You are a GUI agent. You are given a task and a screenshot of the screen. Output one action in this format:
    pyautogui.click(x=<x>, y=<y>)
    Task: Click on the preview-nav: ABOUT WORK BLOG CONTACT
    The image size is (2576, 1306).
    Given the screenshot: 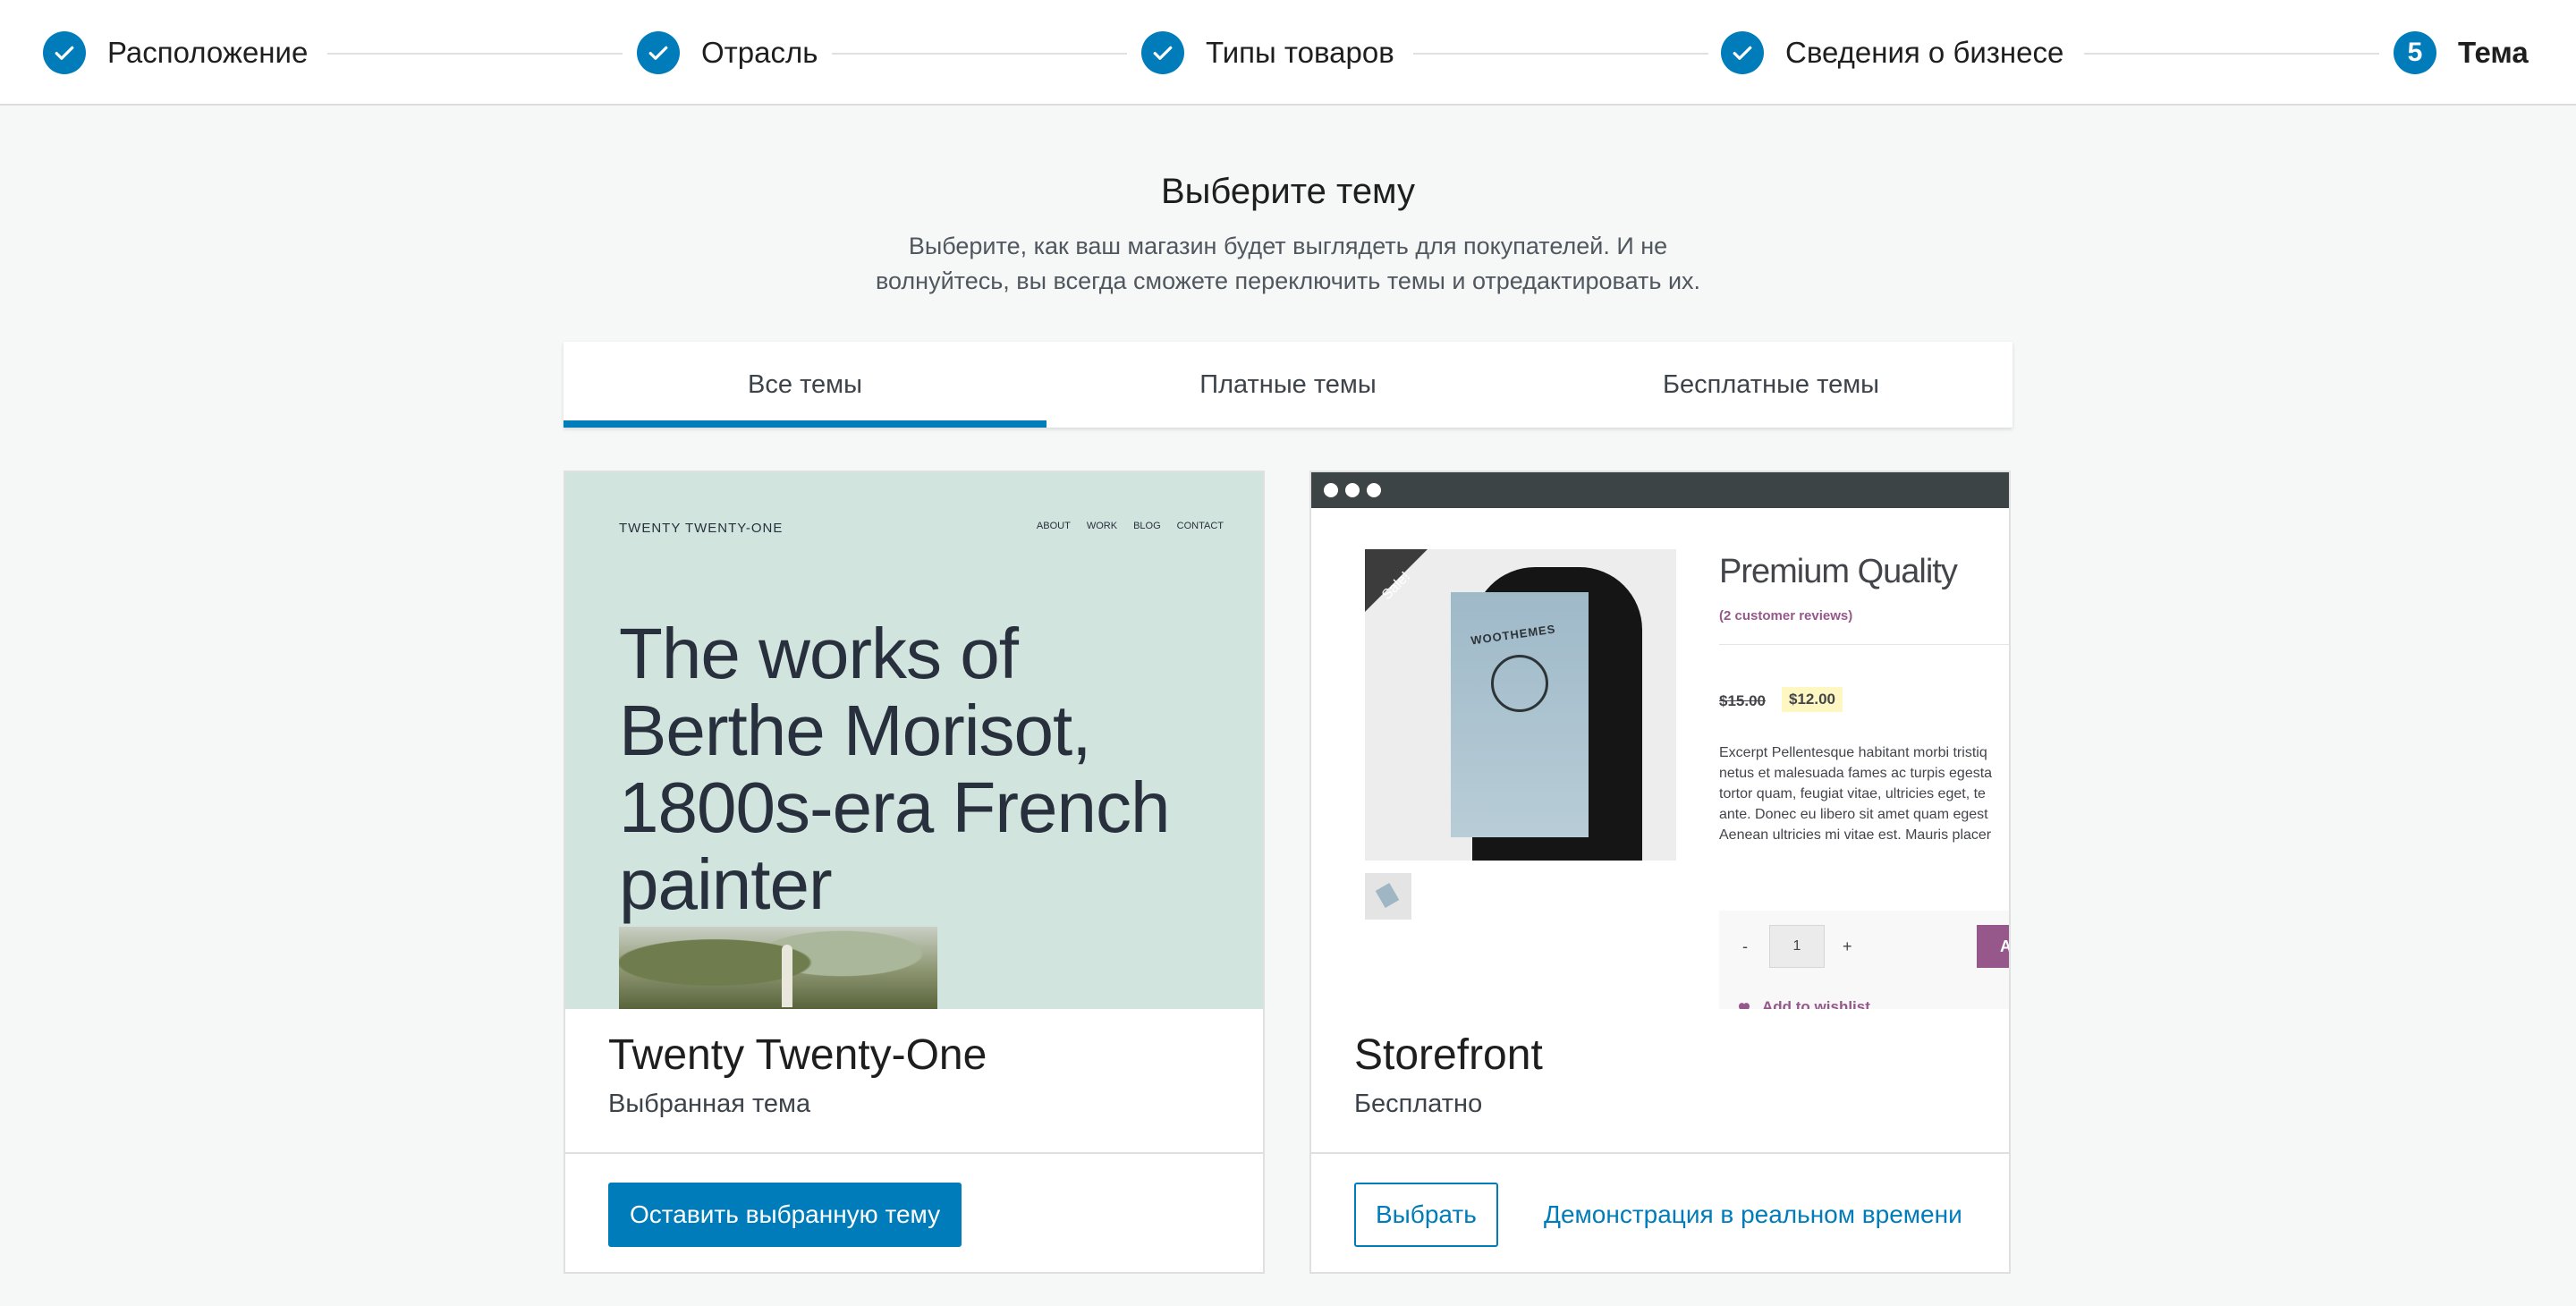 What is the action you would take?
    pyautogui.click(x=1130, y=526)
    